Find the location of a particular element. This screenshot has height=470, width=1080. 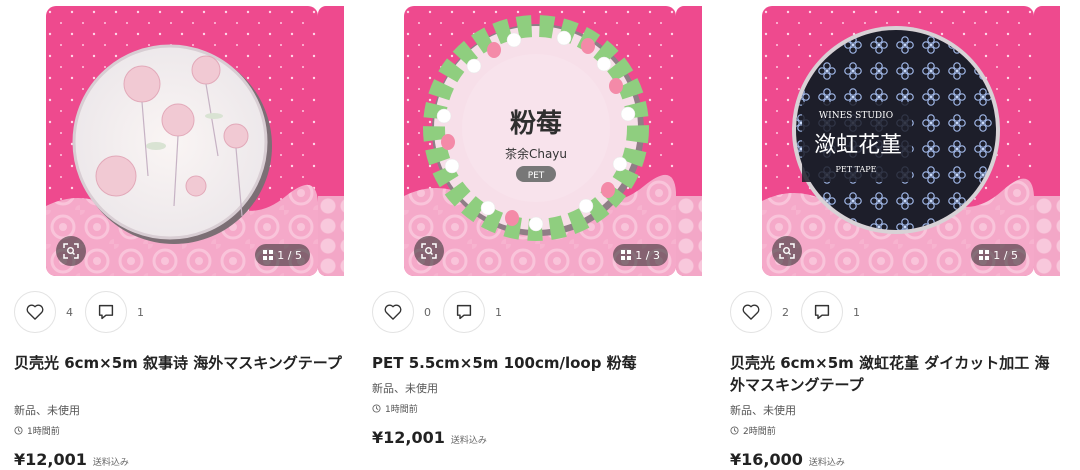

strawberry-washi-tape-photo: 粉莓 茶余Chayu PET is located at coordinates (540, 141).